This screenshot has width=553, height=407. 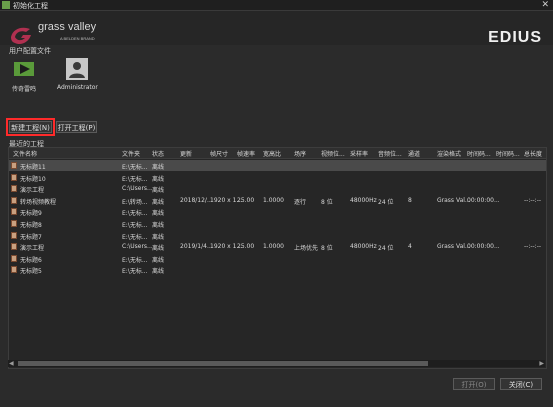 I want to click on column-header: 更新, so click(x=186, y=153).